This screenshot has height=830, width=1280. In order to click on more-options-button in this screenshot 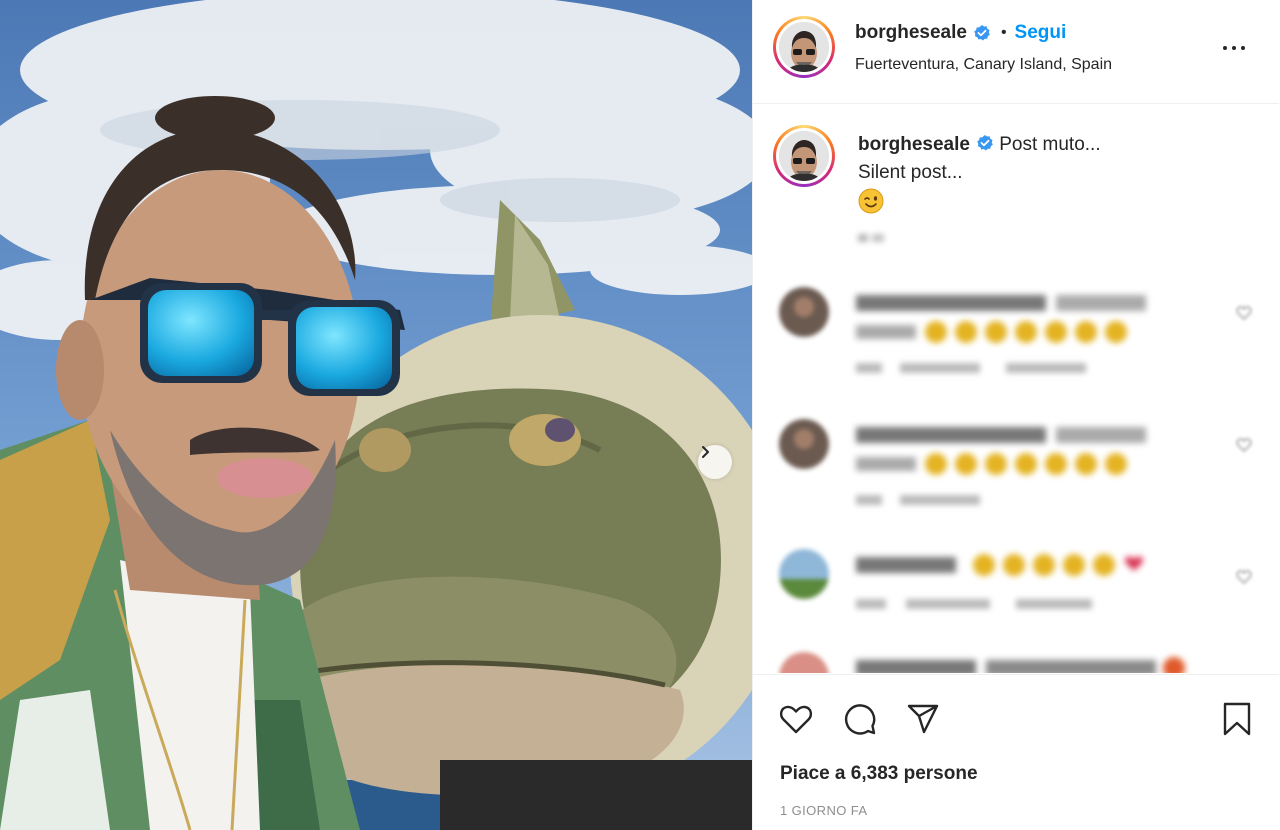, I will do `click(1234, 48)`.